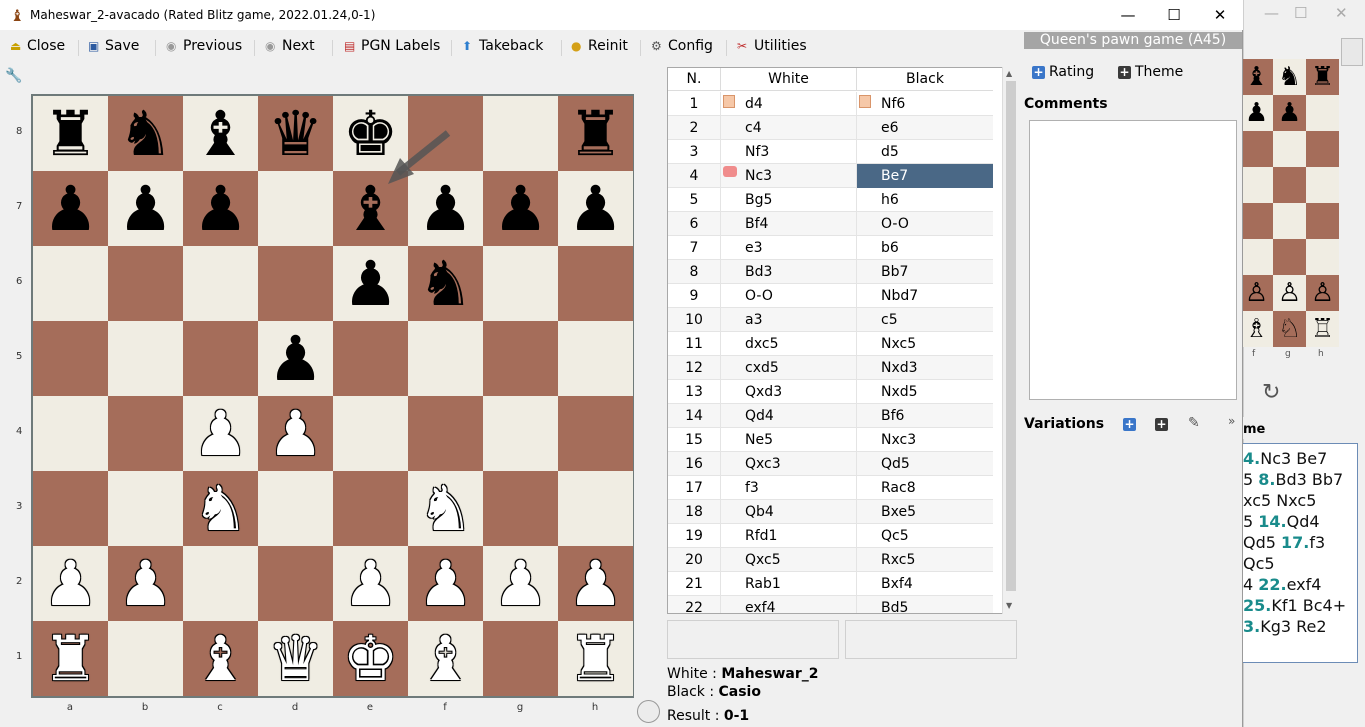 The width and height of the screenshot is (1365, 727). What do you see at coordinates (595, 508) in the screenshot?
I see `square-h3` at bounding box center [595, 508].